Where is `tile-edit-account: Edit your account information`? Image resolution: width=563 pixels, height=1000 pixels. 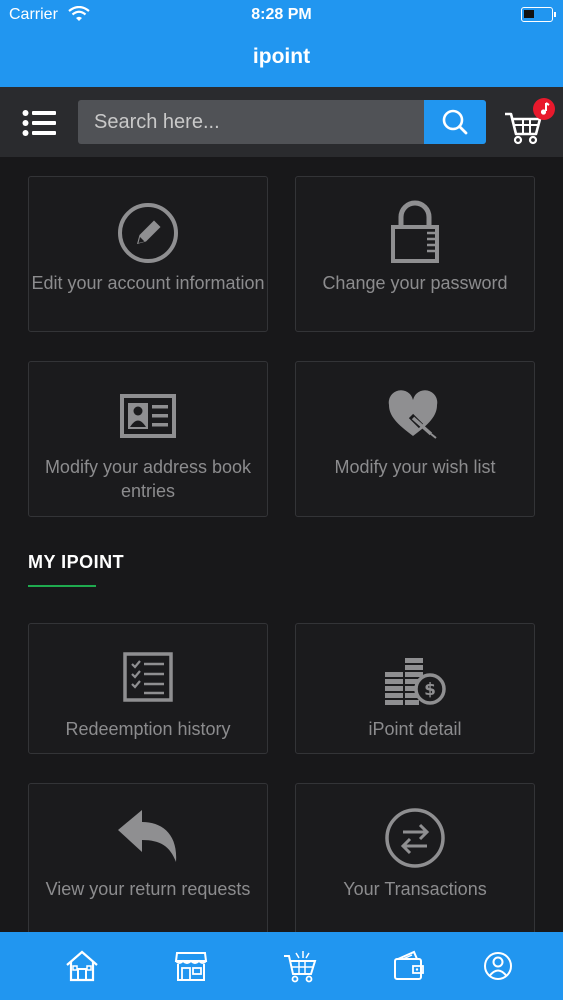
tile-edit-account: Edit your account information is located at coordinates (148, 254).